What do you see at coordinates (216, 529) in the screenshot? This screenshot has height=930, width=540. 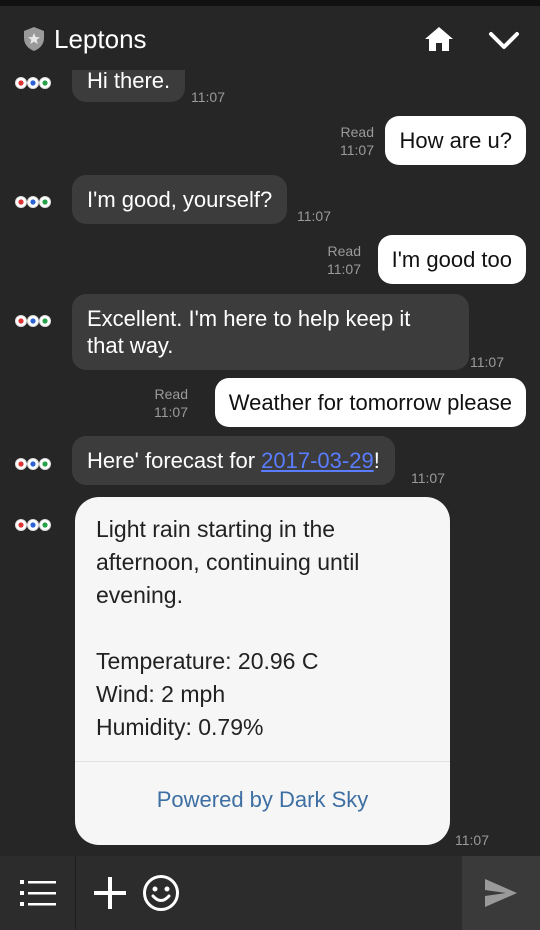 I see `forecast-summary-line: Light rain starting in the` at bounding box center [216, 529].